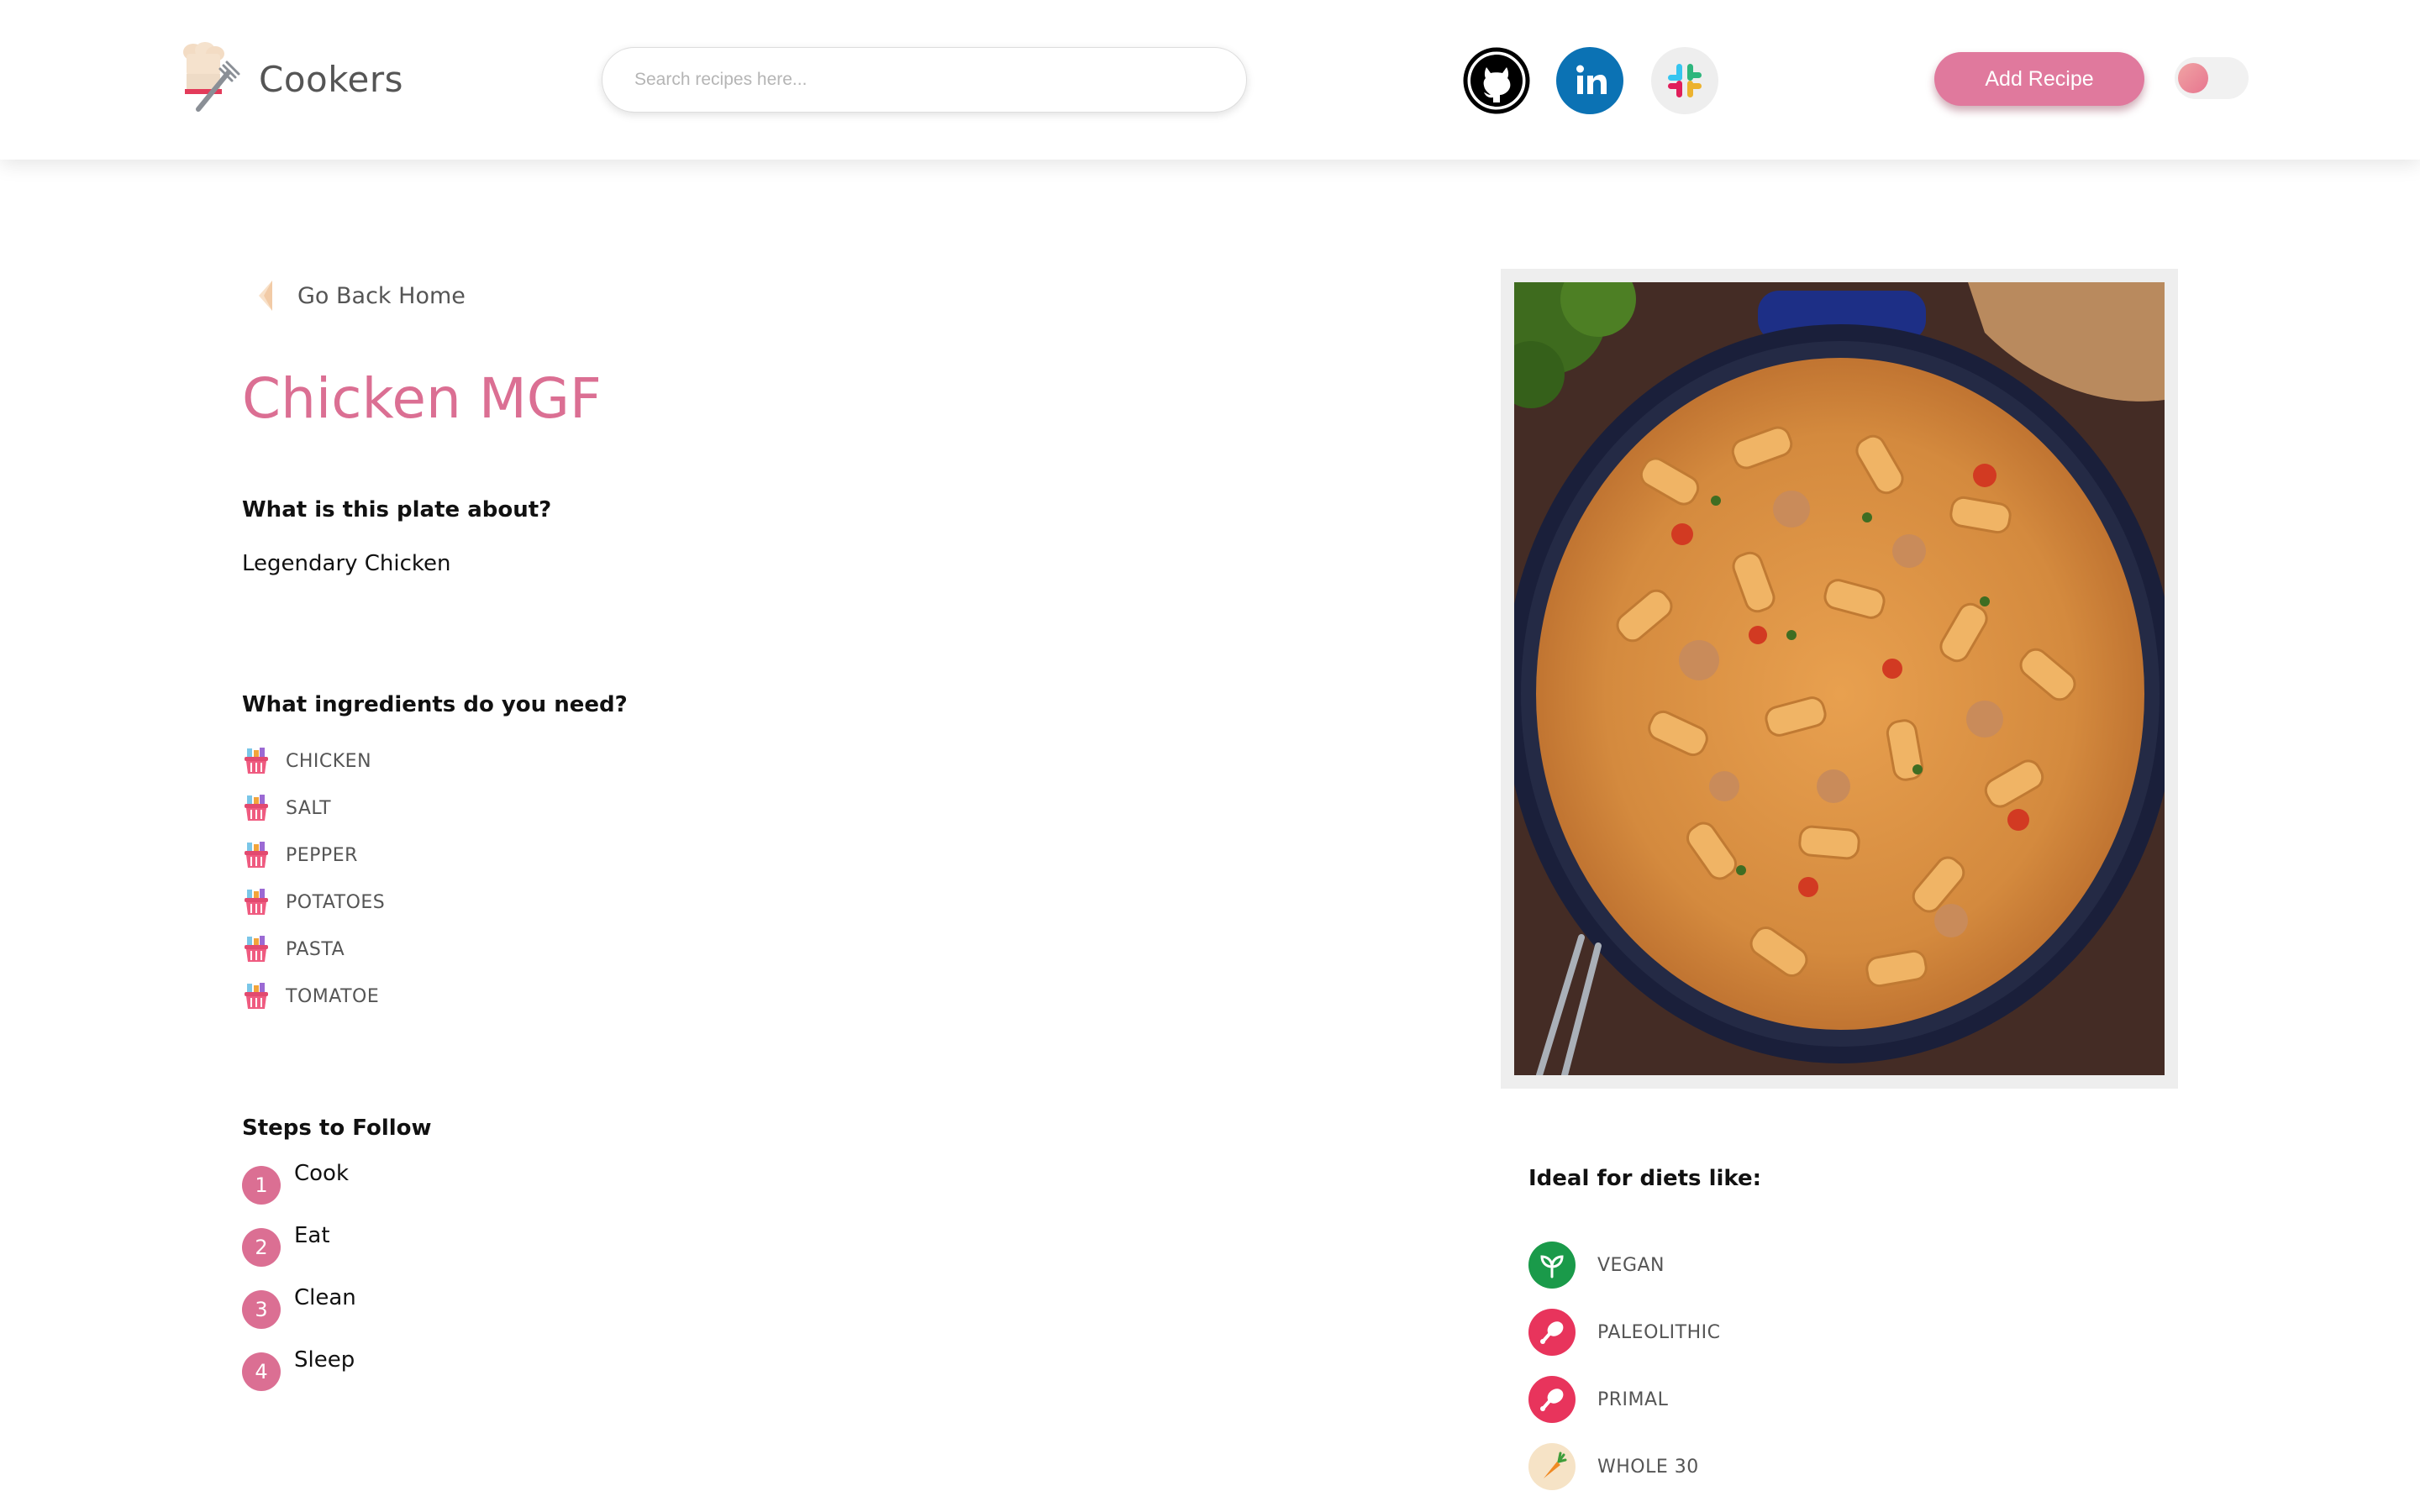  I want to click on diet-item: PALEOLITHIC, so click(1624, 1332).